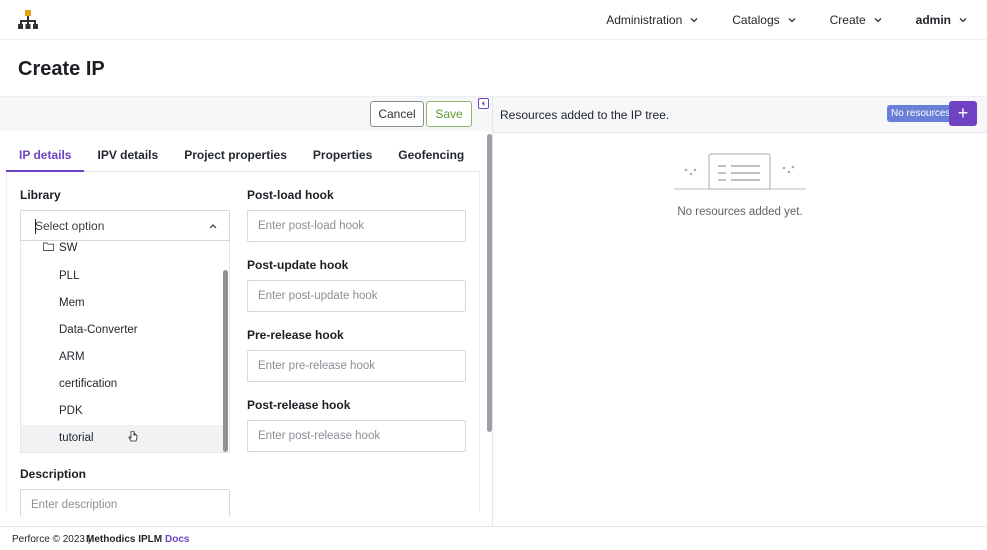 Image resolution: width=987 pixels, height=550 pixels. Describe the element at coordinates (225, 361) in the screenshot. I see `dropdown-scrollbar` at that location.